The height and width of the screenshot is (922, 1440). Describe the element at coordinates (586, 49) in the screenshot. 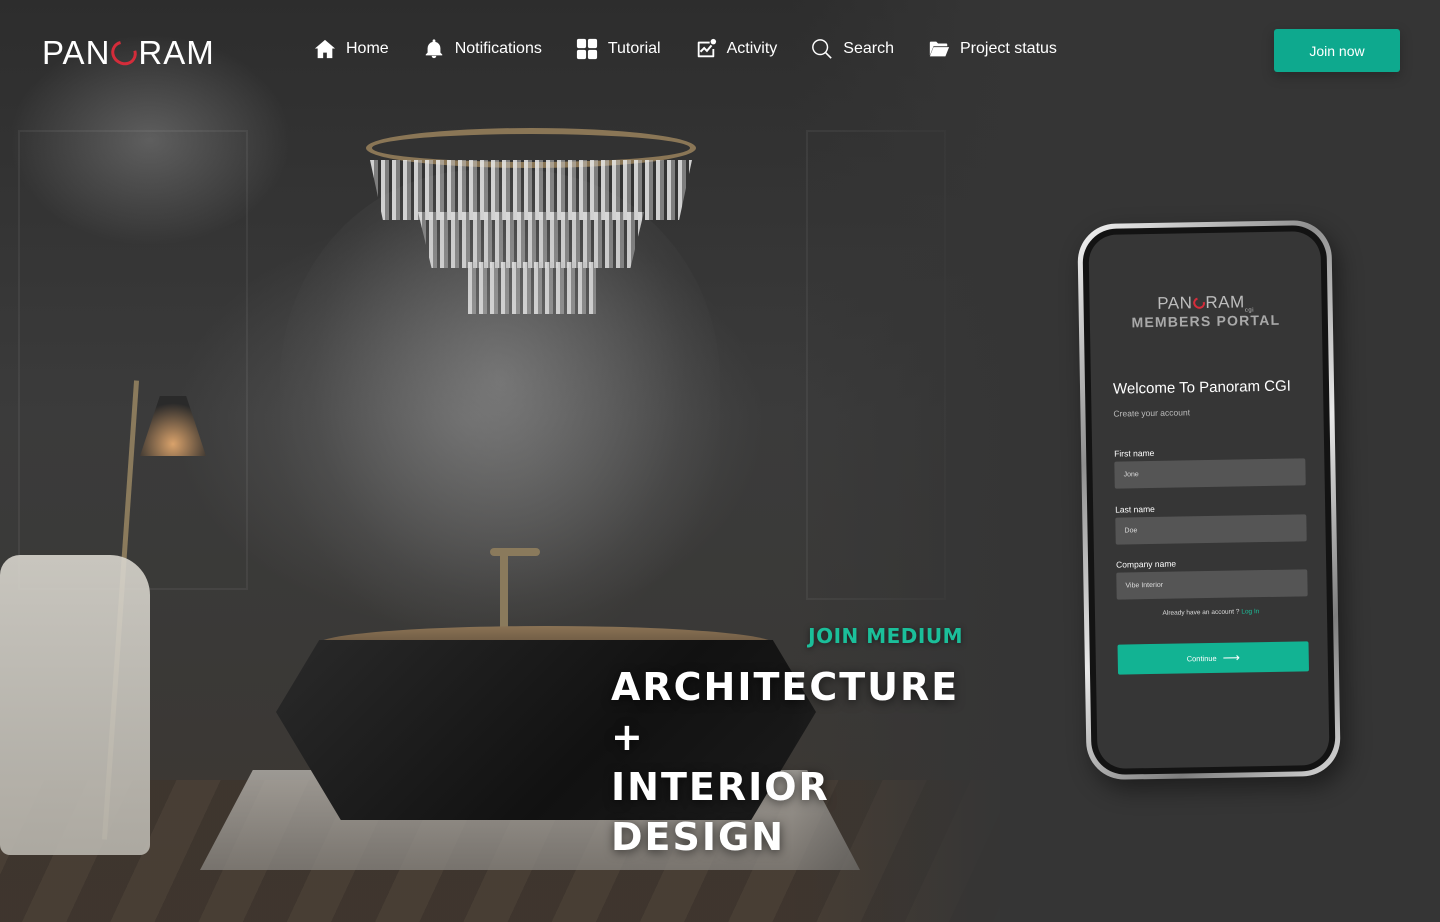

I see `grid-icon` at that location.